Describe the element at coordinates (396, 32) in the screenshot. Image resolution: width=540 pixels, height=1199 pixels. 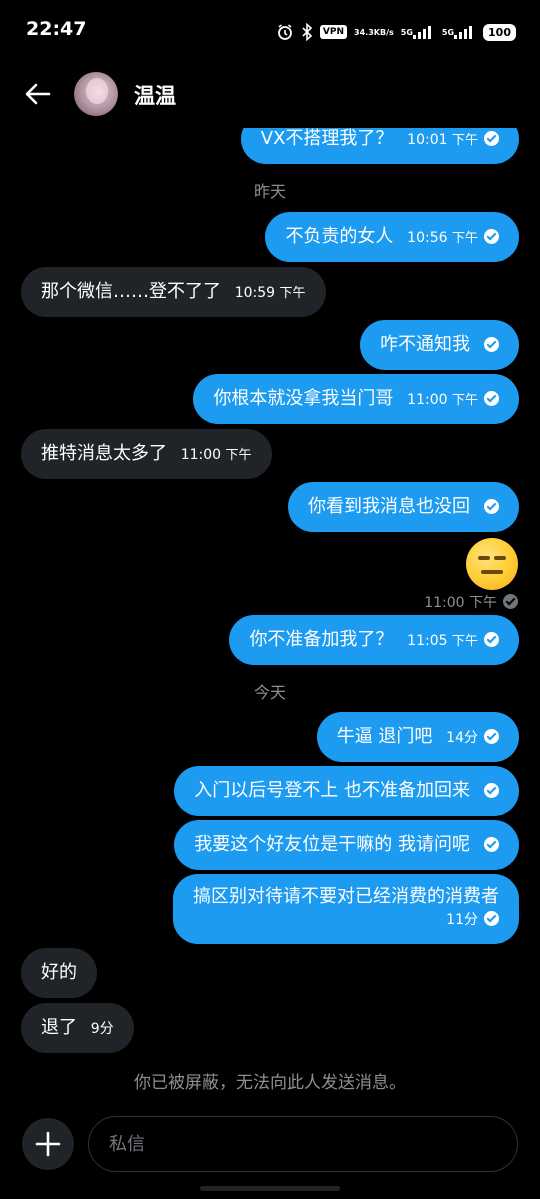
I see `status-icons: VPN 34.3 KB/s 5G 5G 100` at that location.